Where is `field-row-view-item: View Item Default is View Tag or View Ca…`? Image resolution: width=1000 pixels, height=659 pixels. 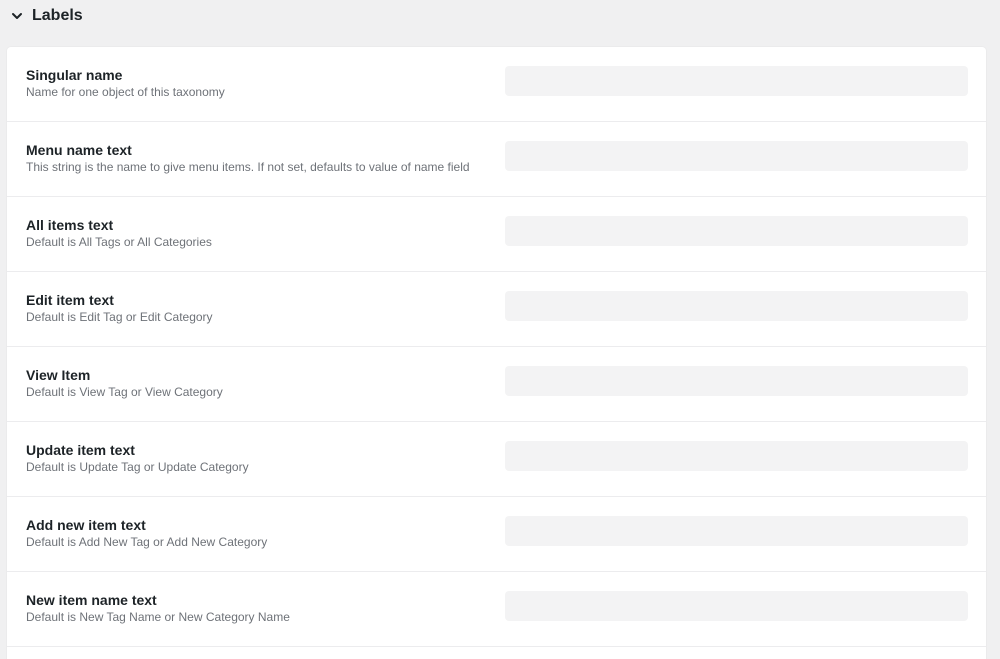
field-row-view-item: View Item Default is View Tag or View Ca… is located at coordinates (496, 384).